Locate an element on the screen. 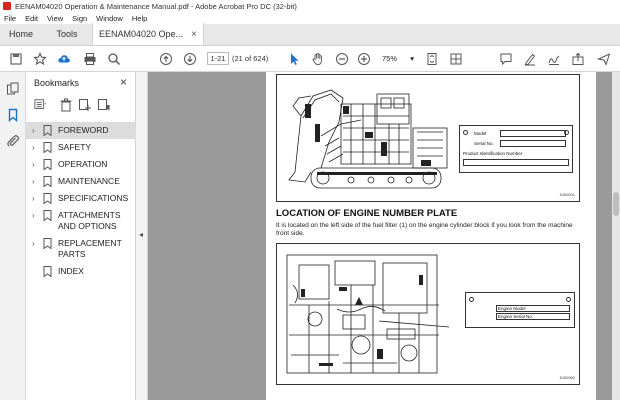 This screenshot has height=400, width=620. panel-splitter: ◂ is located at coordinates (142, 236).